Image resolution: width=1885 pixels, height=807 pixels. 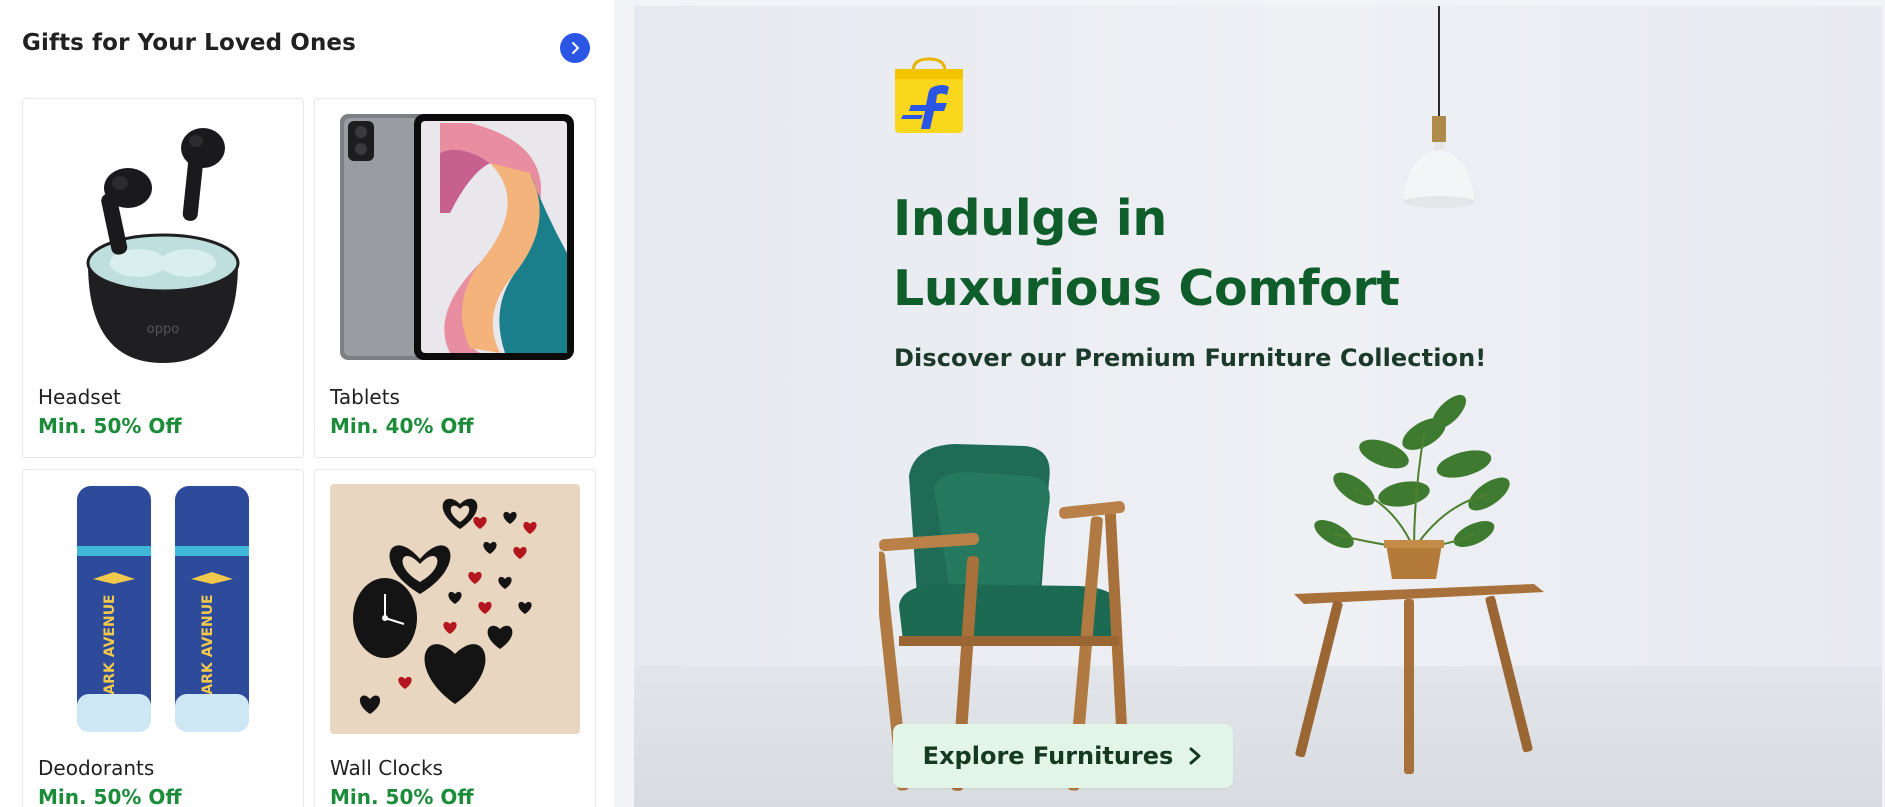 I want to click on gifts-view-all-button, so click(x=575, y=48).